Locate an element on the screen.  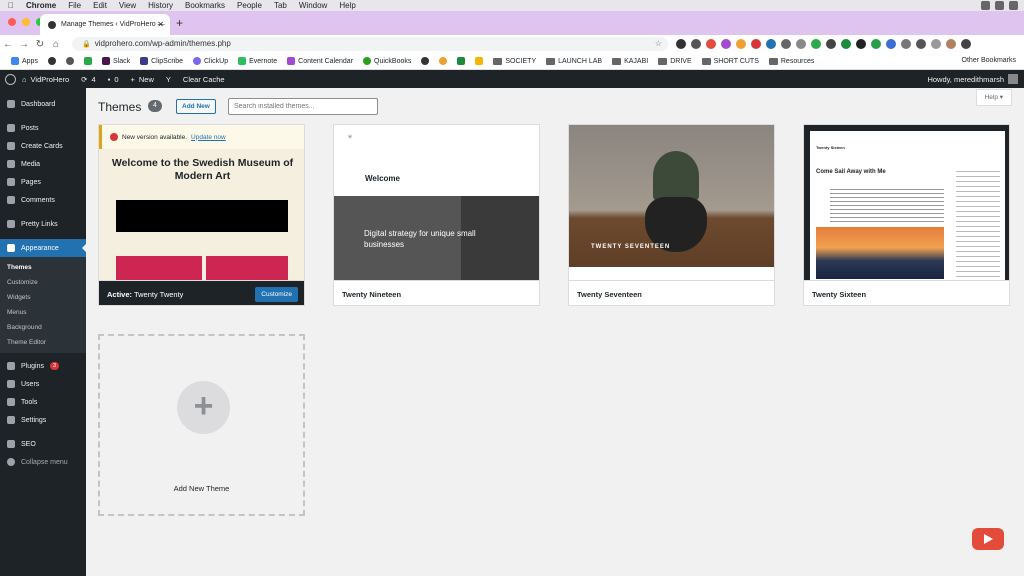
bookmark-clipscribe: ClipScribe is located at coordinates (161, 61).